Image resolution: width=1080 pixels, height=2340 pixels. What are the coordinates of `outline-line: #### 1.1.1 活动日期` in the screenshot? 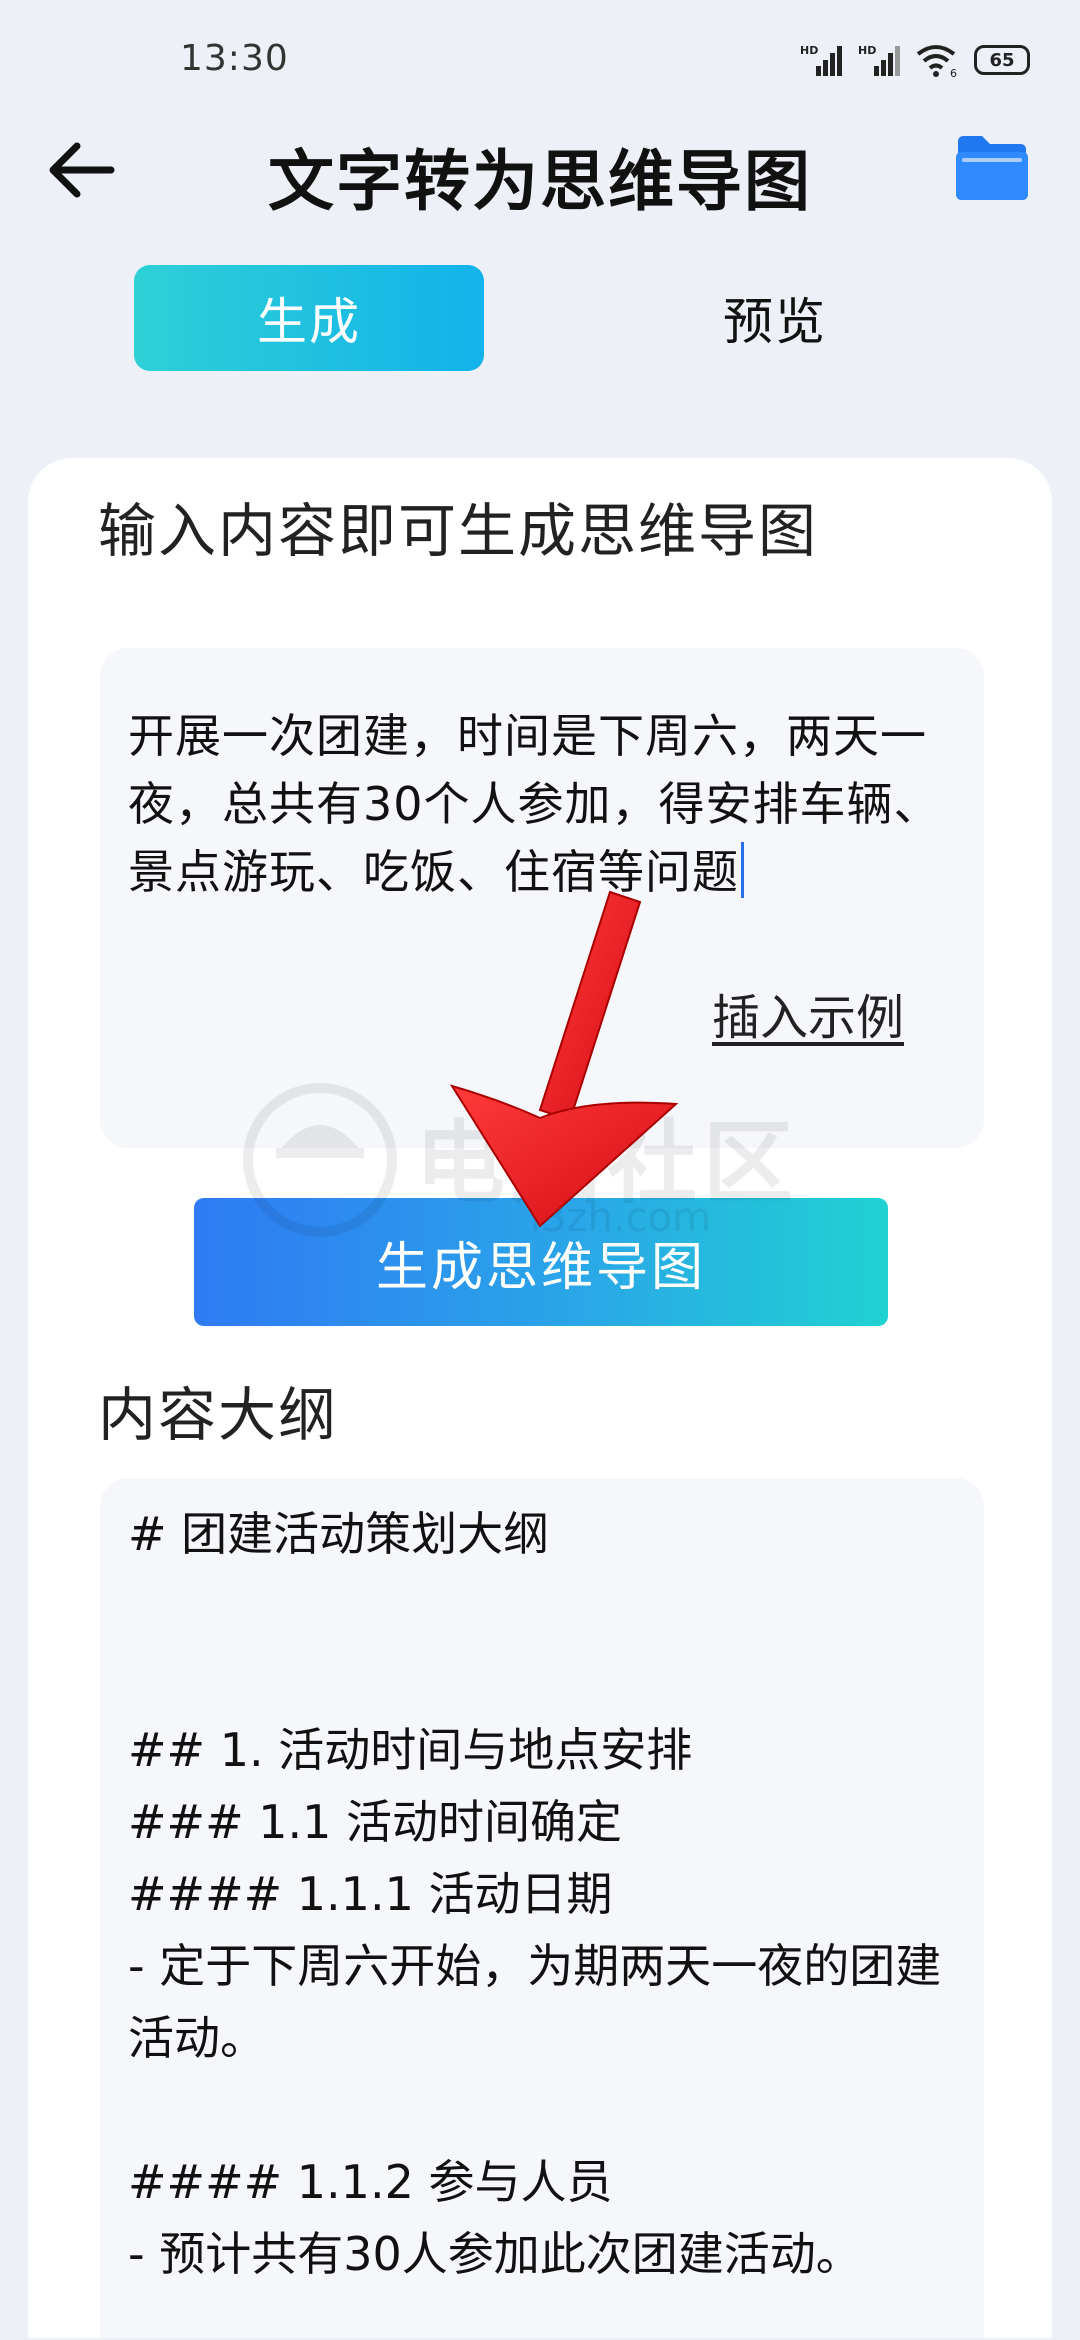 It's located at (370, 1894).